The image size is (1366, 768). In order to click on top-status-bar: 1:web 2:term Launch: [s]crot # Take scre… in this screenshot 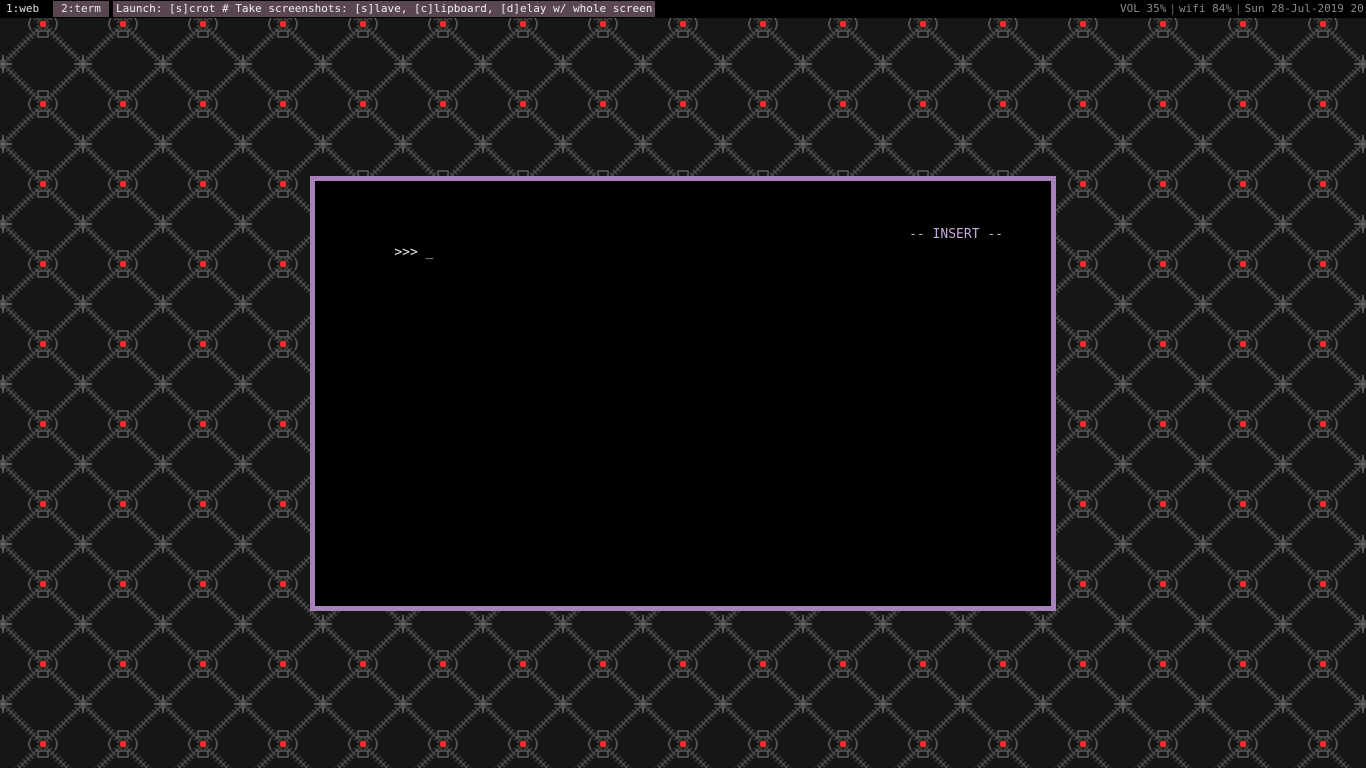, I will do `click(683, 9)`.